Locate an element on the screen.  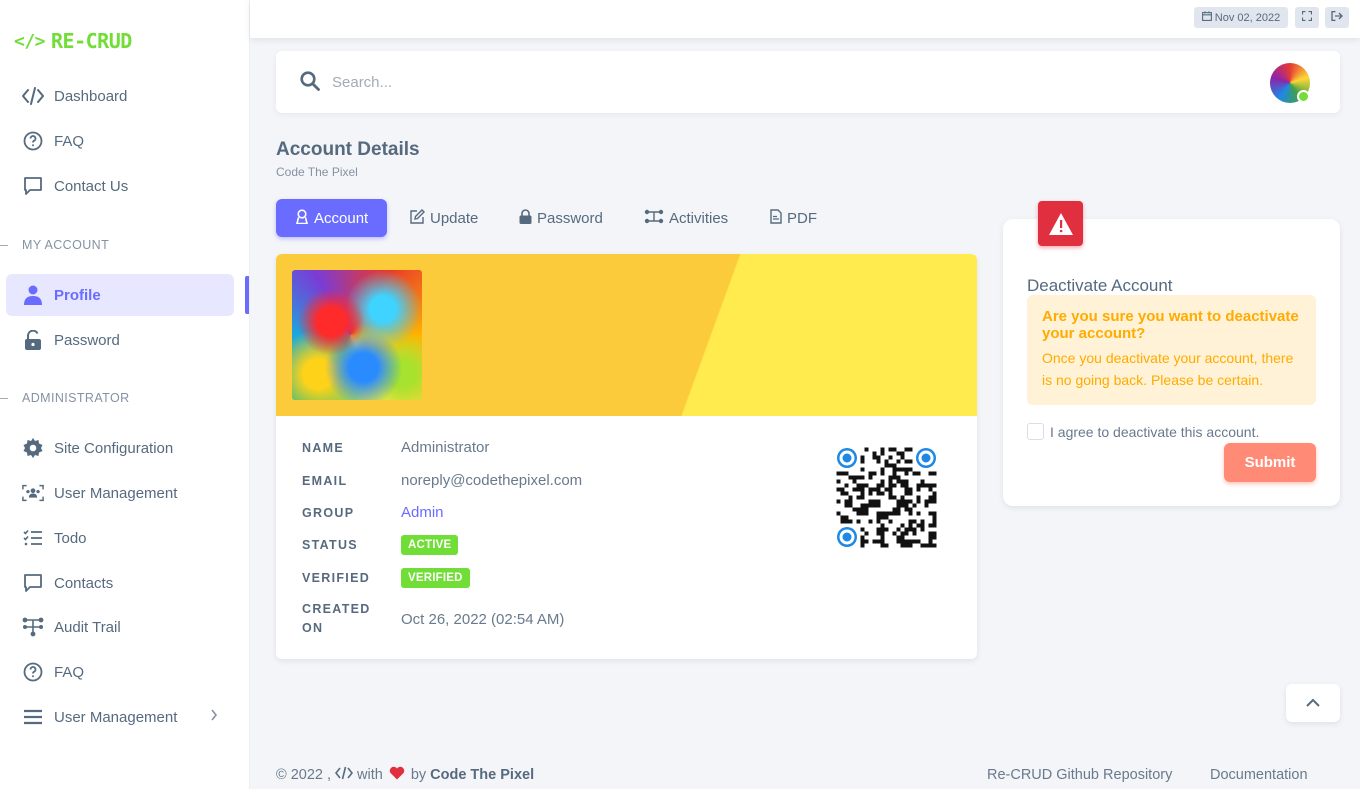
search-bar is located at coordinates (808, 82).